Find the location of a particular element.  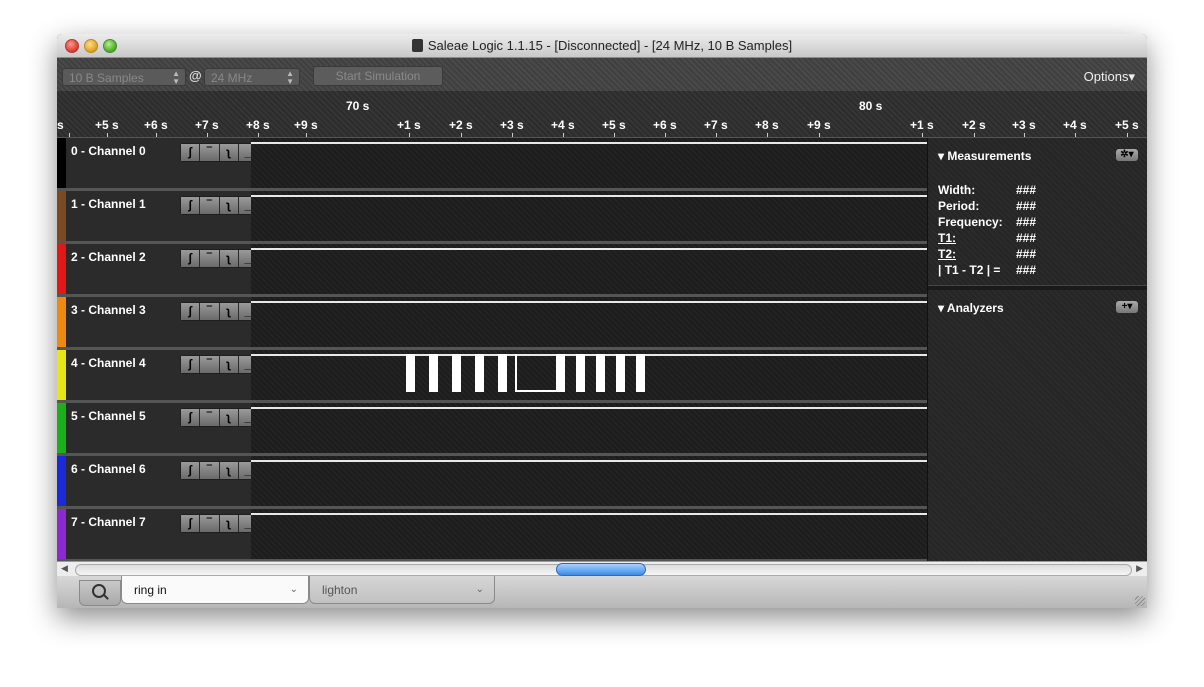

channel-label-area: 6 - Channel 6 ʃ ‾ ʅ _ is located at coordinates (162, 482).